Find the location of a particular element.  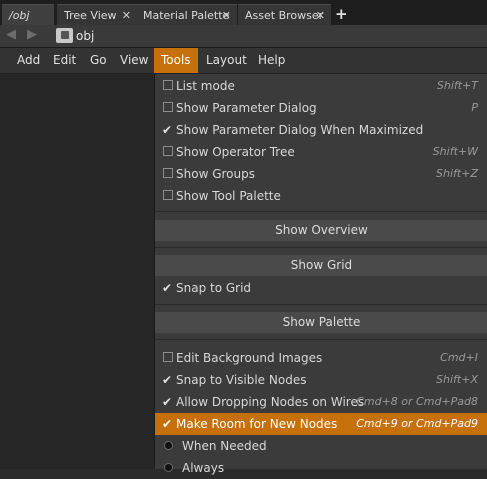

path-label: obj is located at coordinates (85, 36).